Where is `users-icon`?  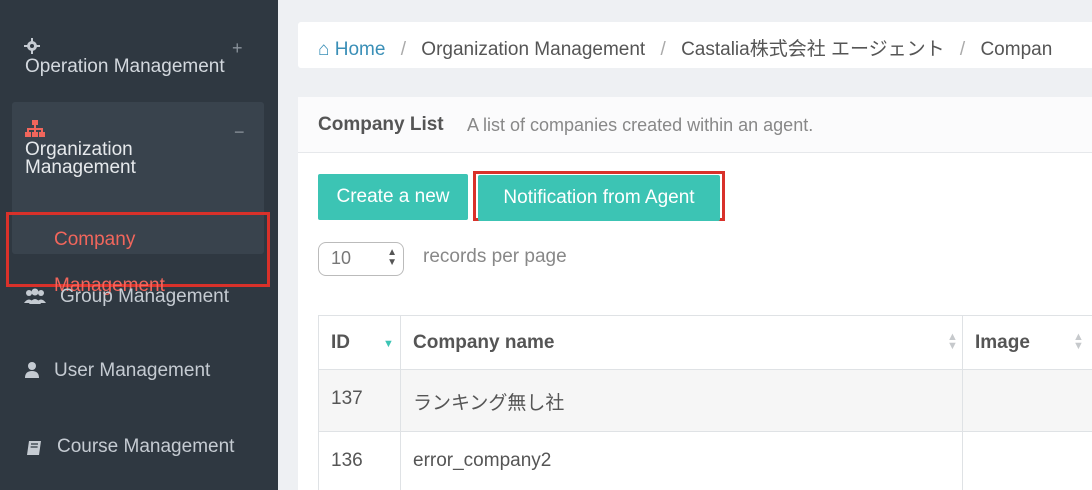
users-icon is located at coordinates (35, 296).